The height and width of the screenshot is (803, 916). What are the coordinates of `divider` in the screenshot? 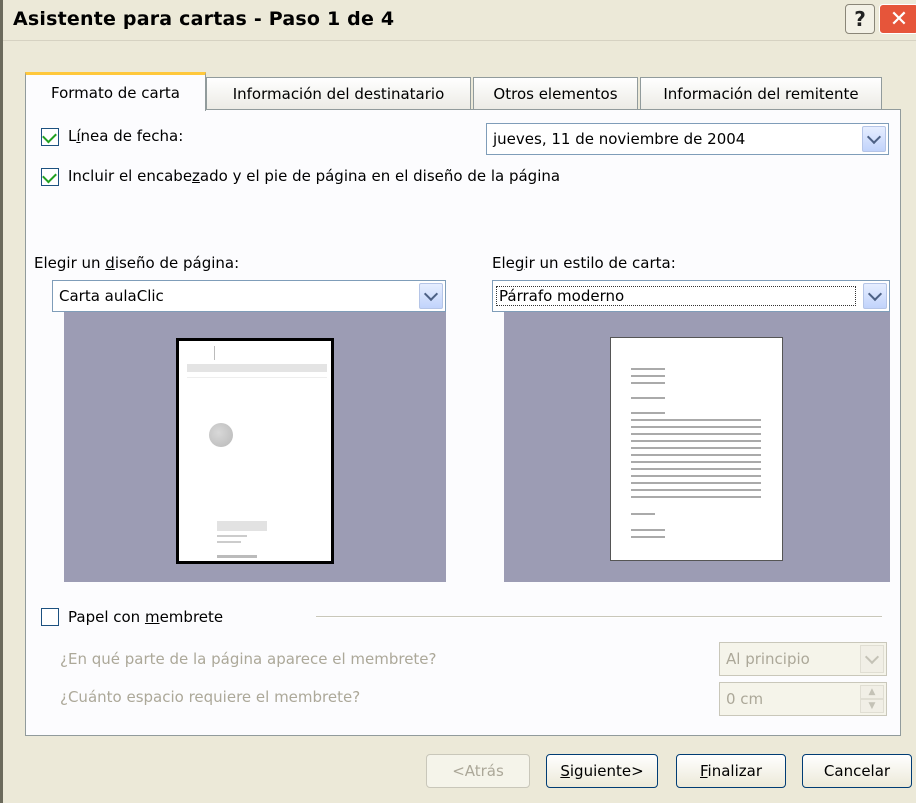 It's located at (599, 617).